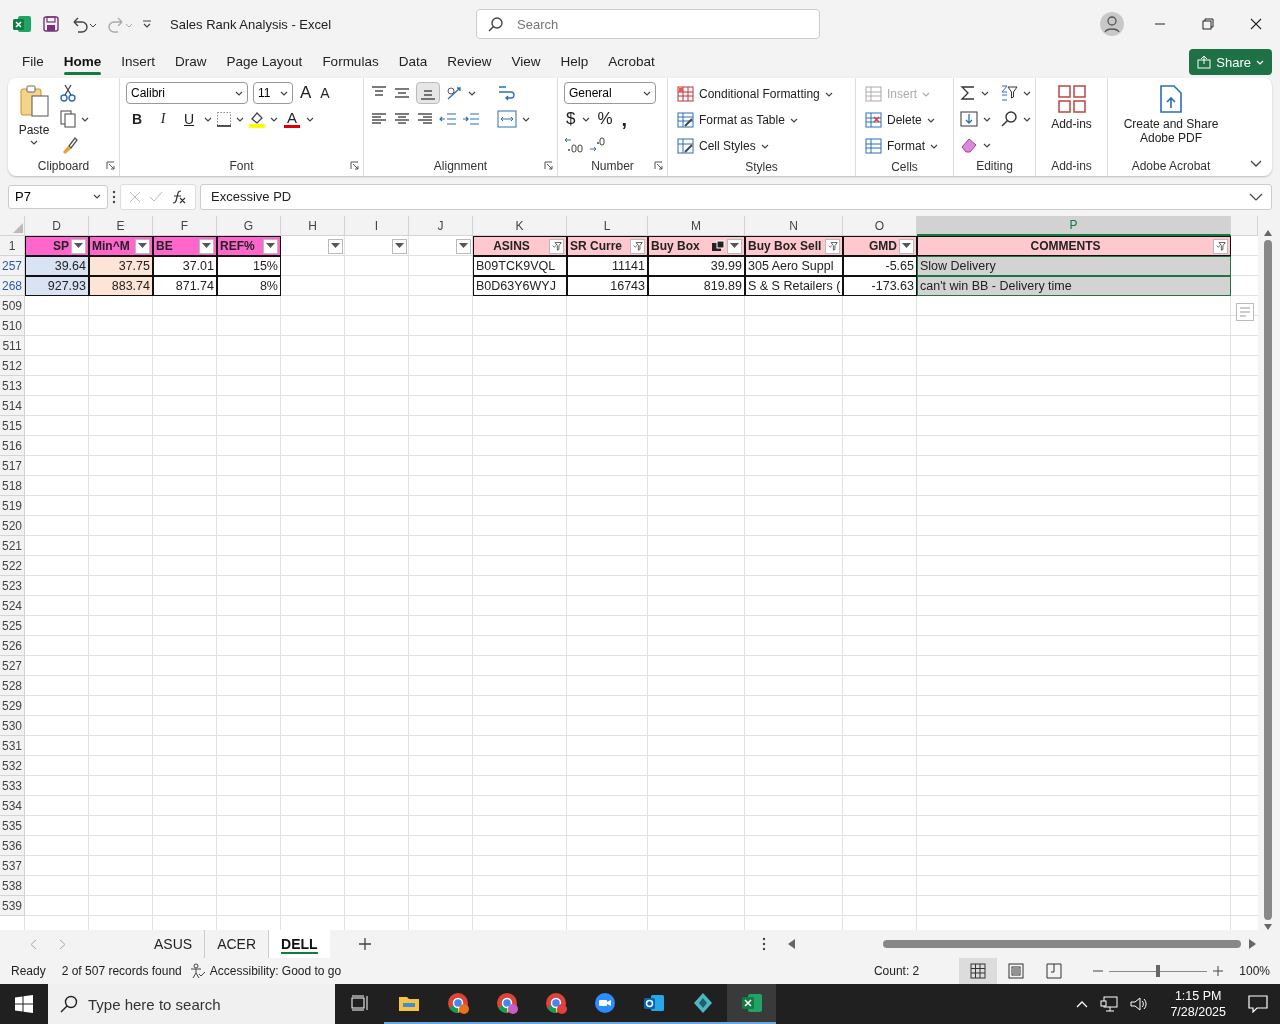 The width and height of the screenshot is (1280, 1024). What do you see at coordinates (163, 119) in the screenshot?
I see `italic-button: I` at bounding box center [163, 119].